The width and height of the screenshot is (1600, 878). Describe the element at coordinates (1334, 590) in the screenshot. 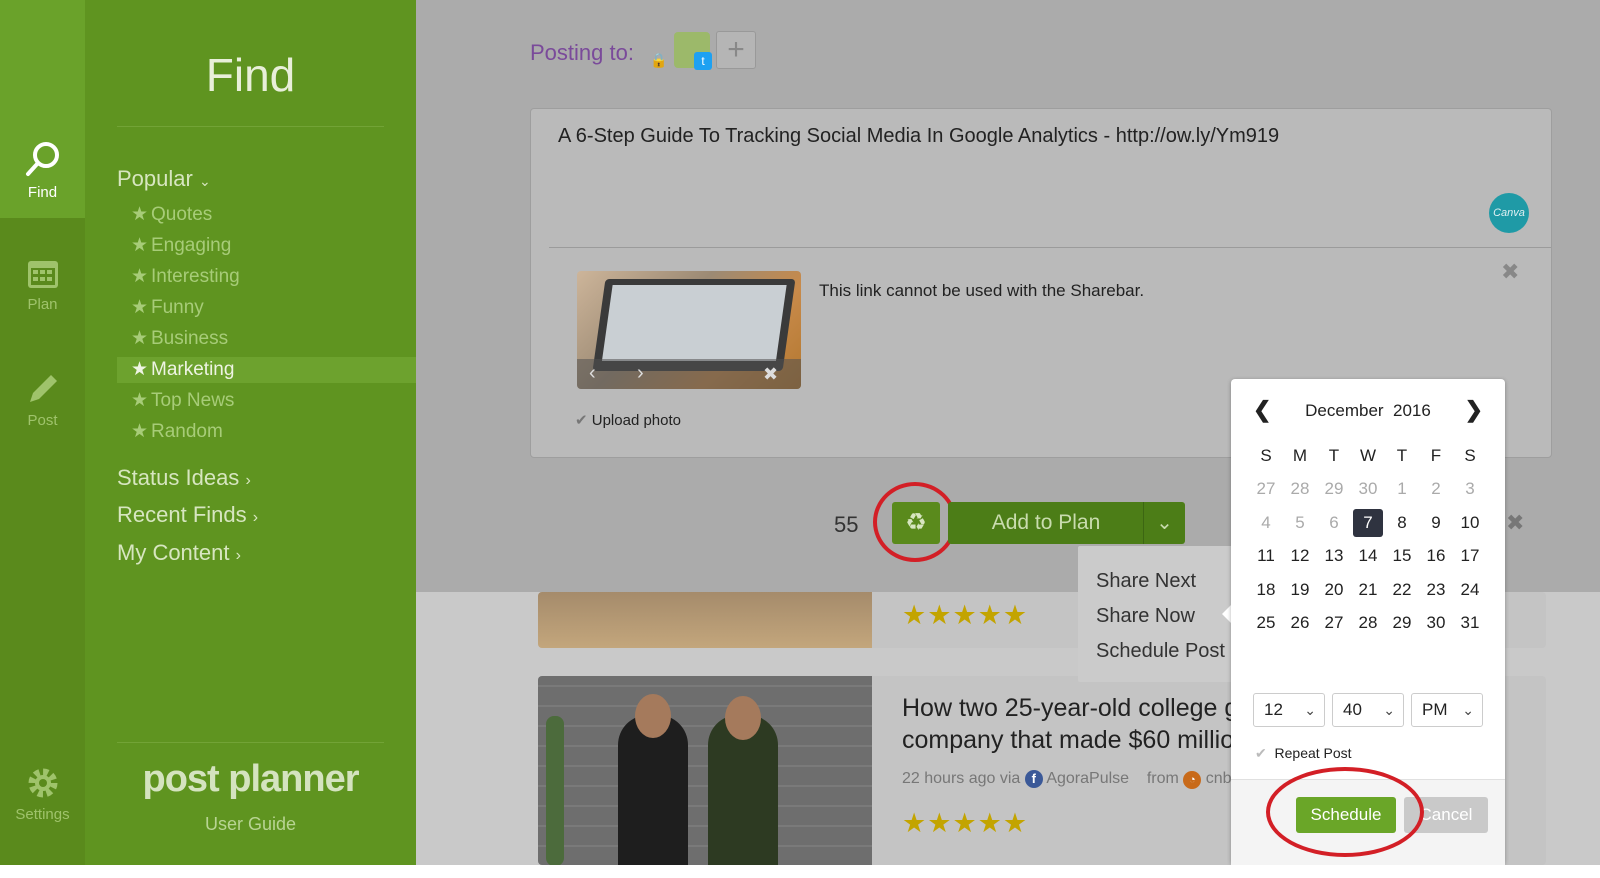

I see `calendar-day: 20` at that location.